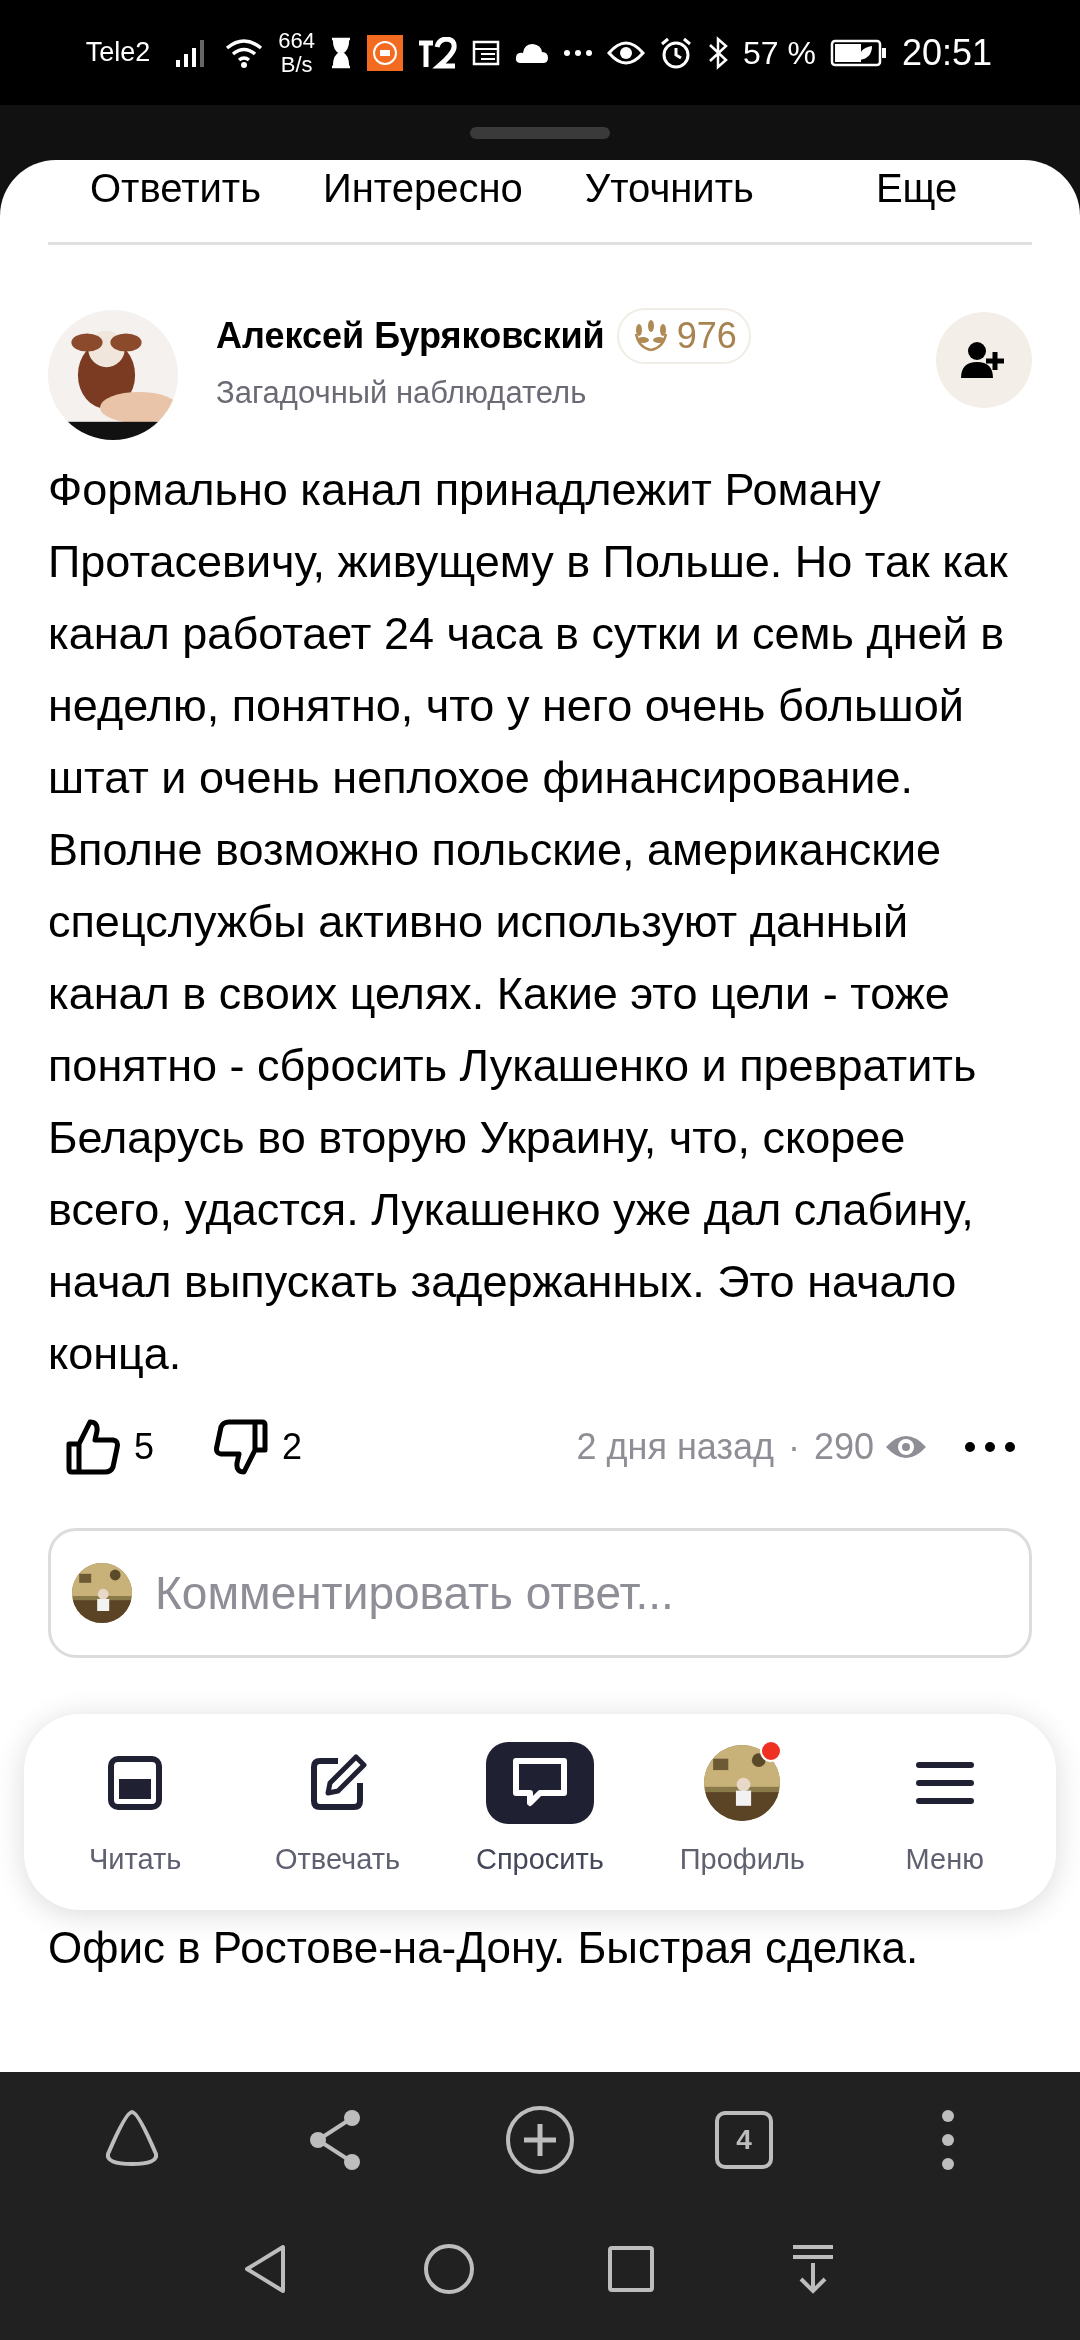 The height and width of the screenshot is (2340, 1080). I want to click on plus-circle-icon, so click(540, 2140).